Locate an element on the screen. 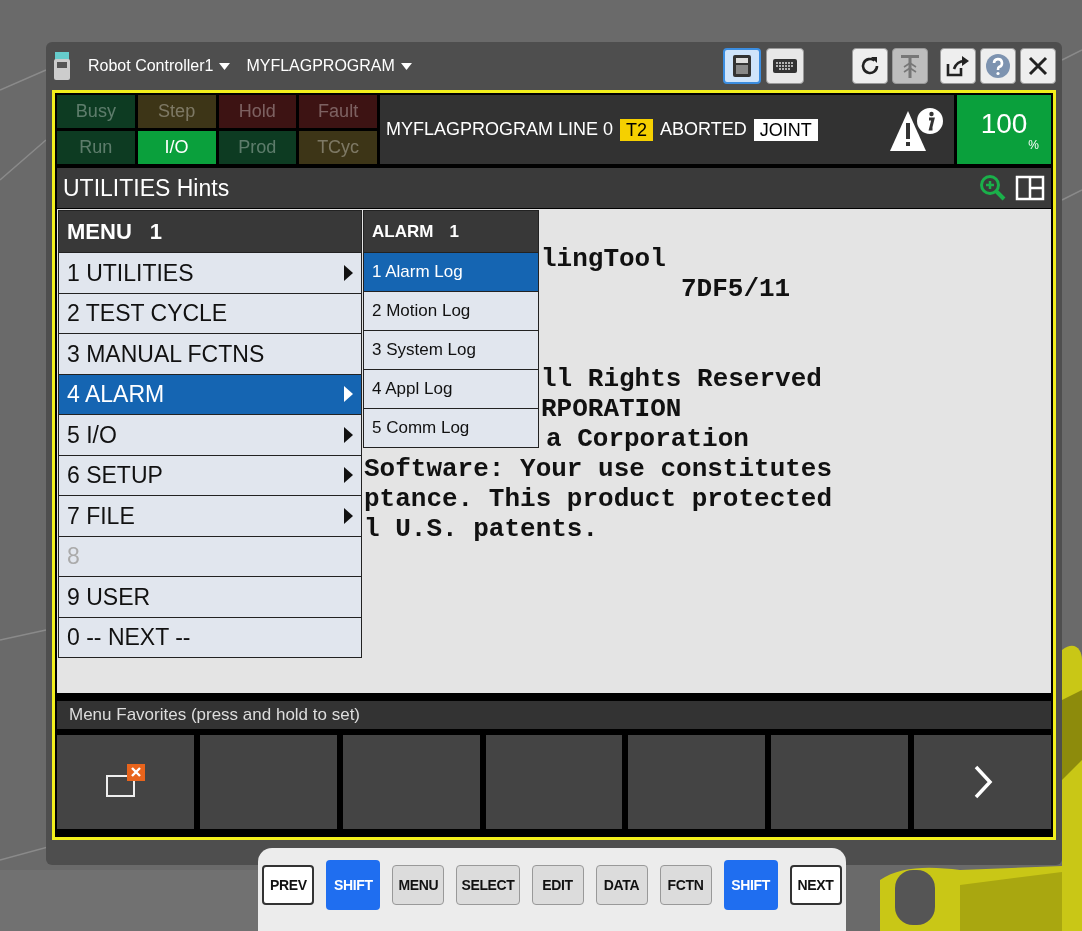 This screenshot has height=931, width=1082. submenu-item: 1 Alarm Log is located at coordinates (451, 271).